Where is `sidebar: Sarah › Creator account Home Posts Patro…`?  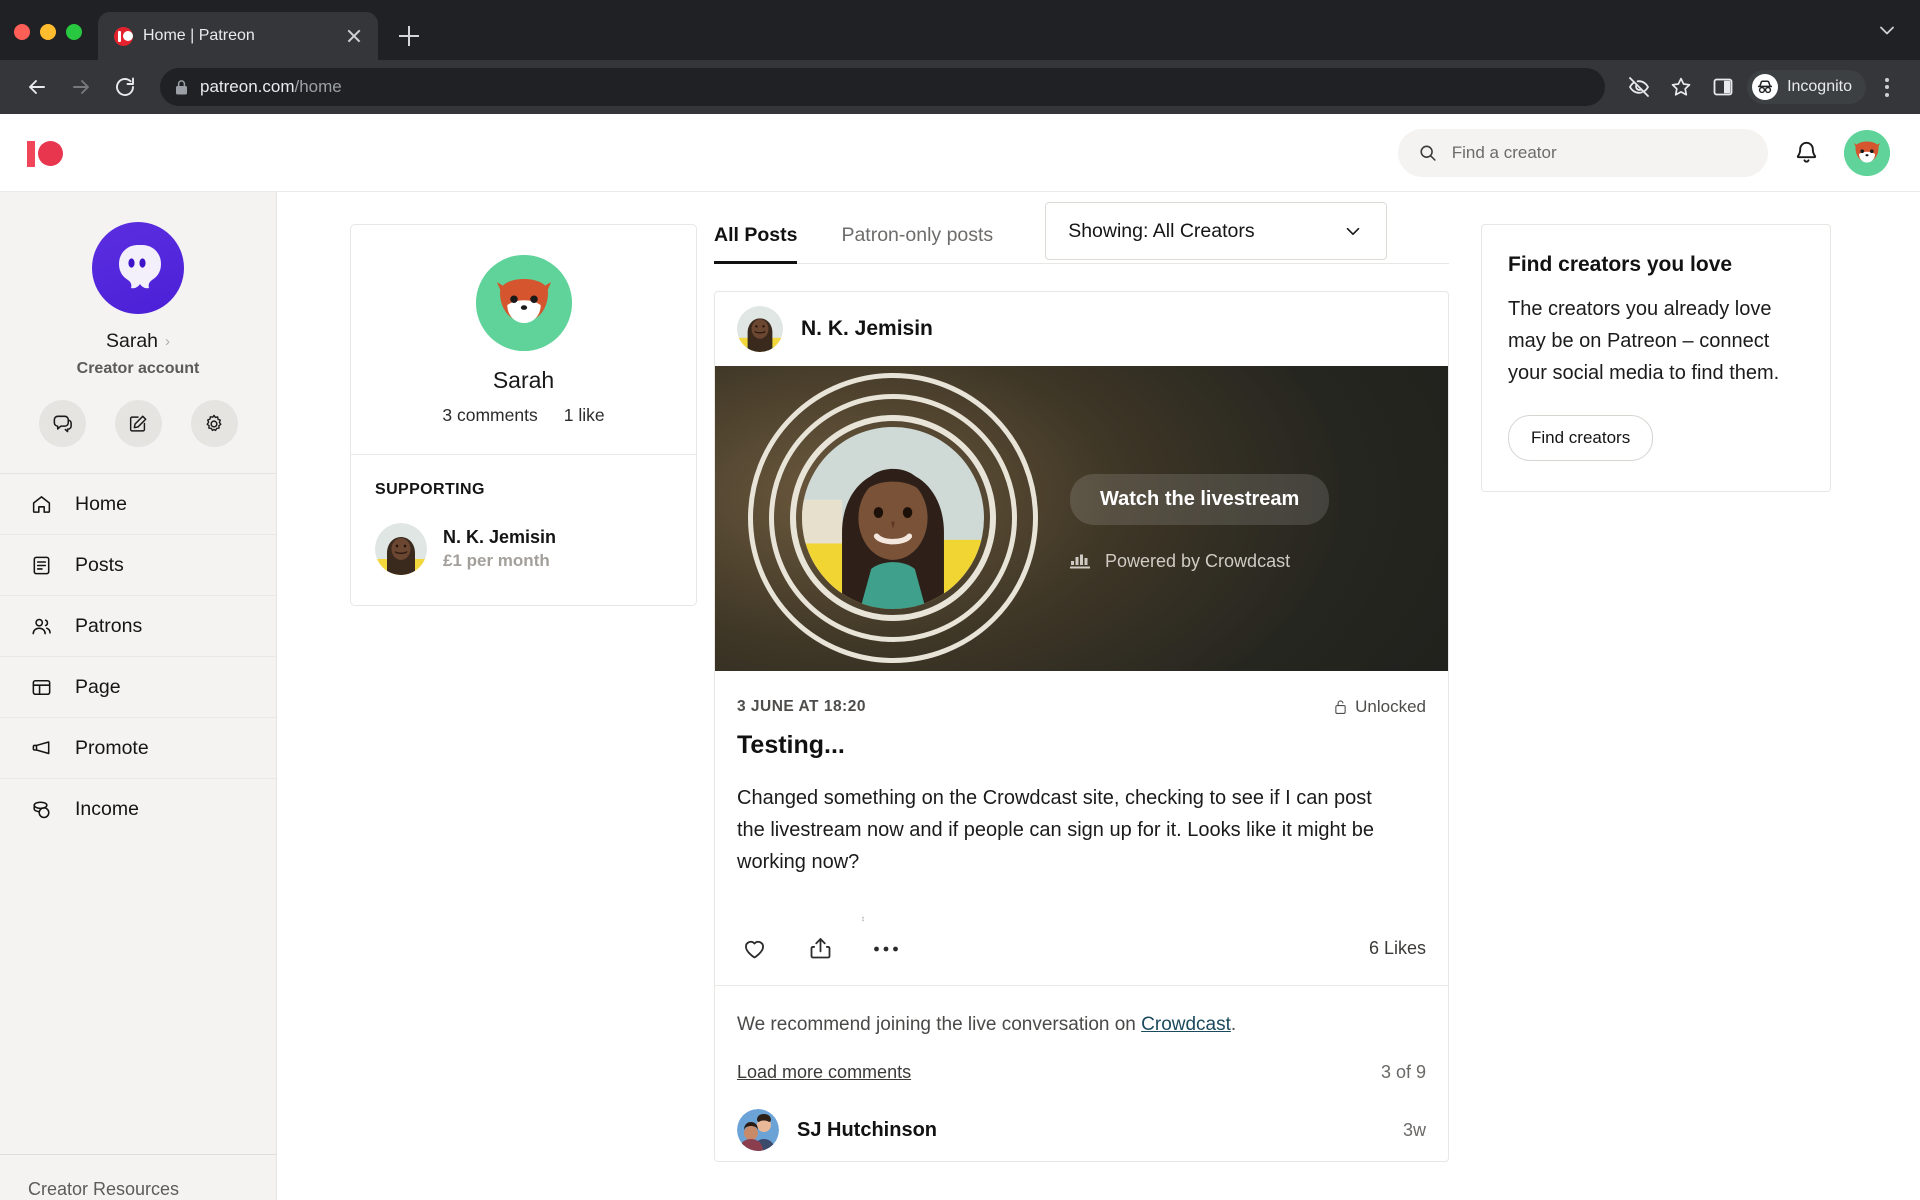 sidebar: Sarah › Creator account Home Posts Patro… is located at coordinates (138, 696).